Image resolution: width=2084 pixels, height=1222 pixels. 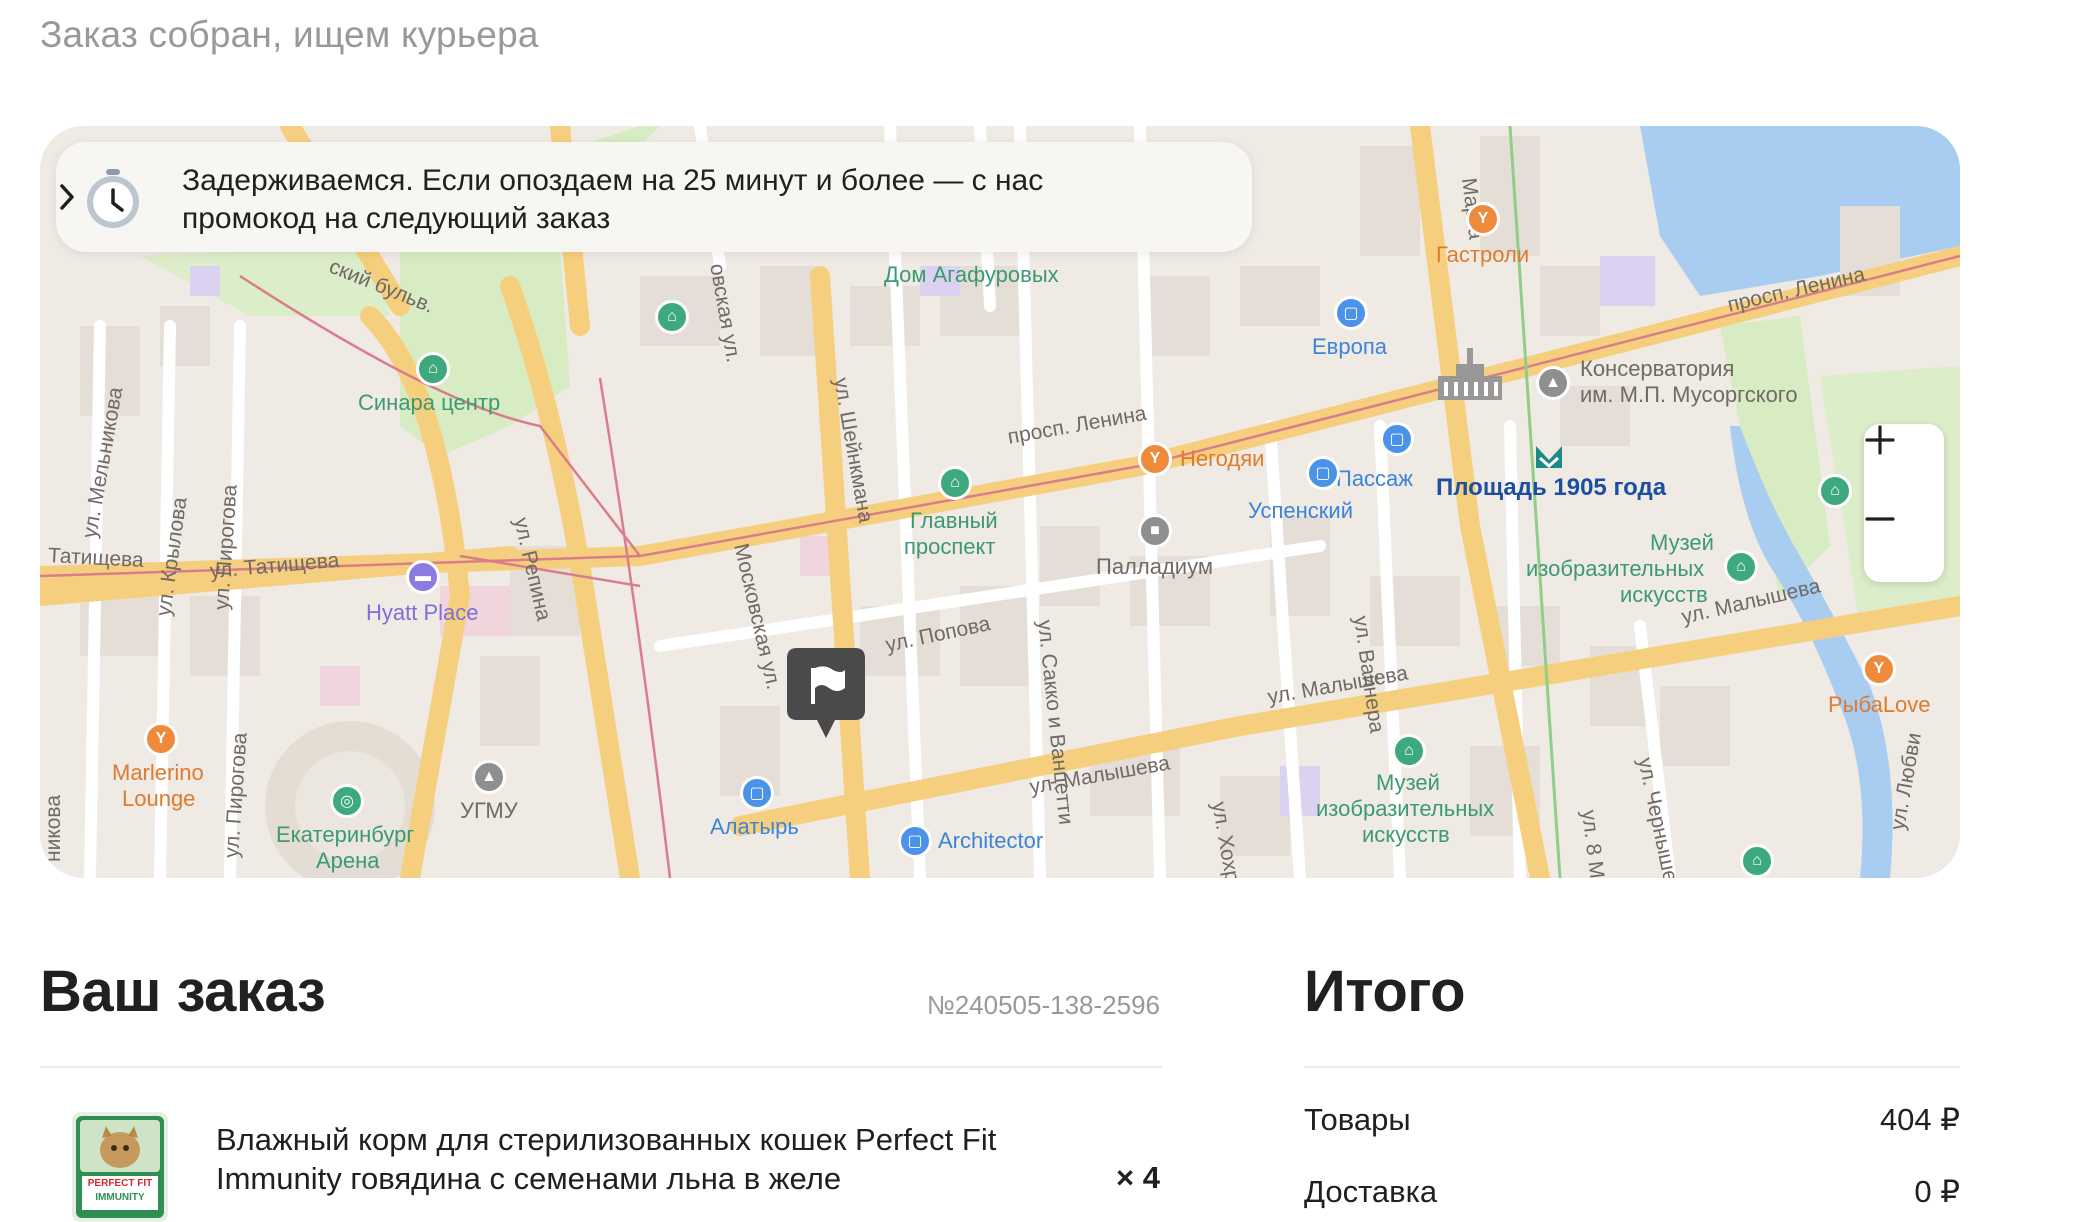 I want to click on poi-label: Екатеринбург, so click(x=345, y=834).